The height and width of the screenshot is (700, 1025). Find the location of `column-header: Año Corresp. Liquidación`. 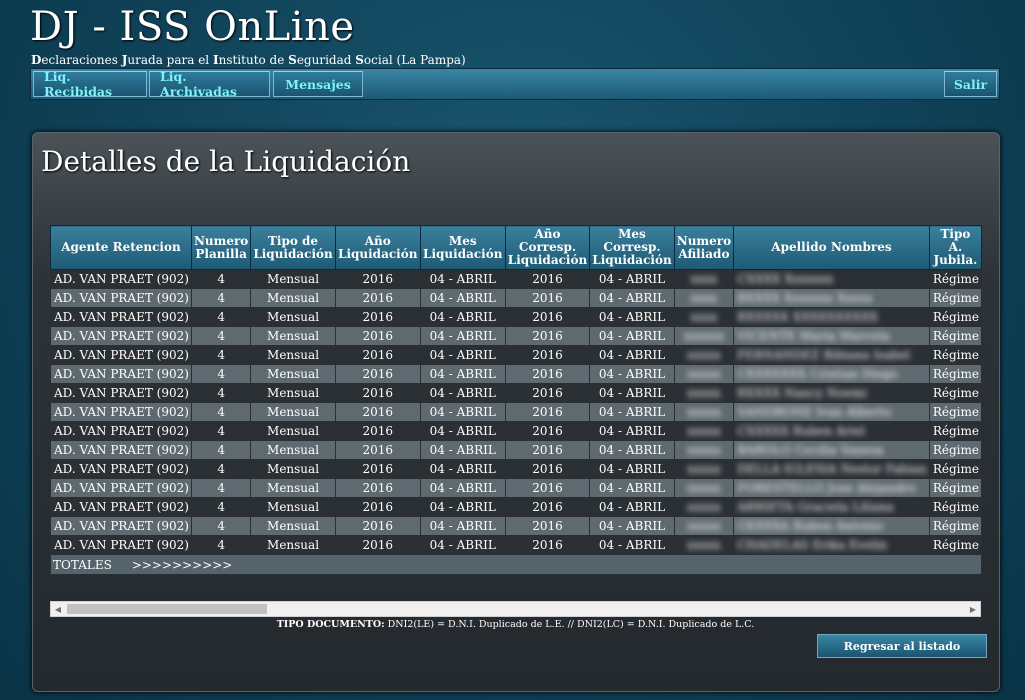

column-header: Año Corresp. Liquidación is located at coordinates (547, 247).